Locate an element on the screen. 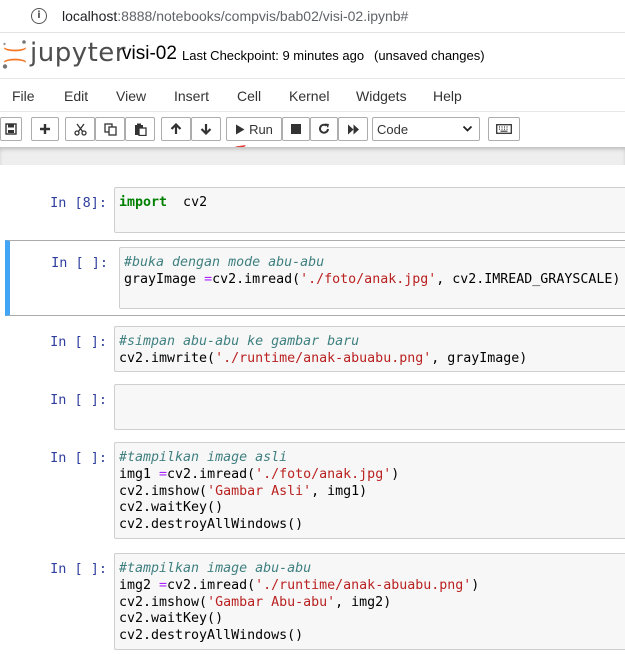 The height and width of the screenshot is (659, 625). autosave-status: (unsaved changes) is located at coordinates (429, 55).